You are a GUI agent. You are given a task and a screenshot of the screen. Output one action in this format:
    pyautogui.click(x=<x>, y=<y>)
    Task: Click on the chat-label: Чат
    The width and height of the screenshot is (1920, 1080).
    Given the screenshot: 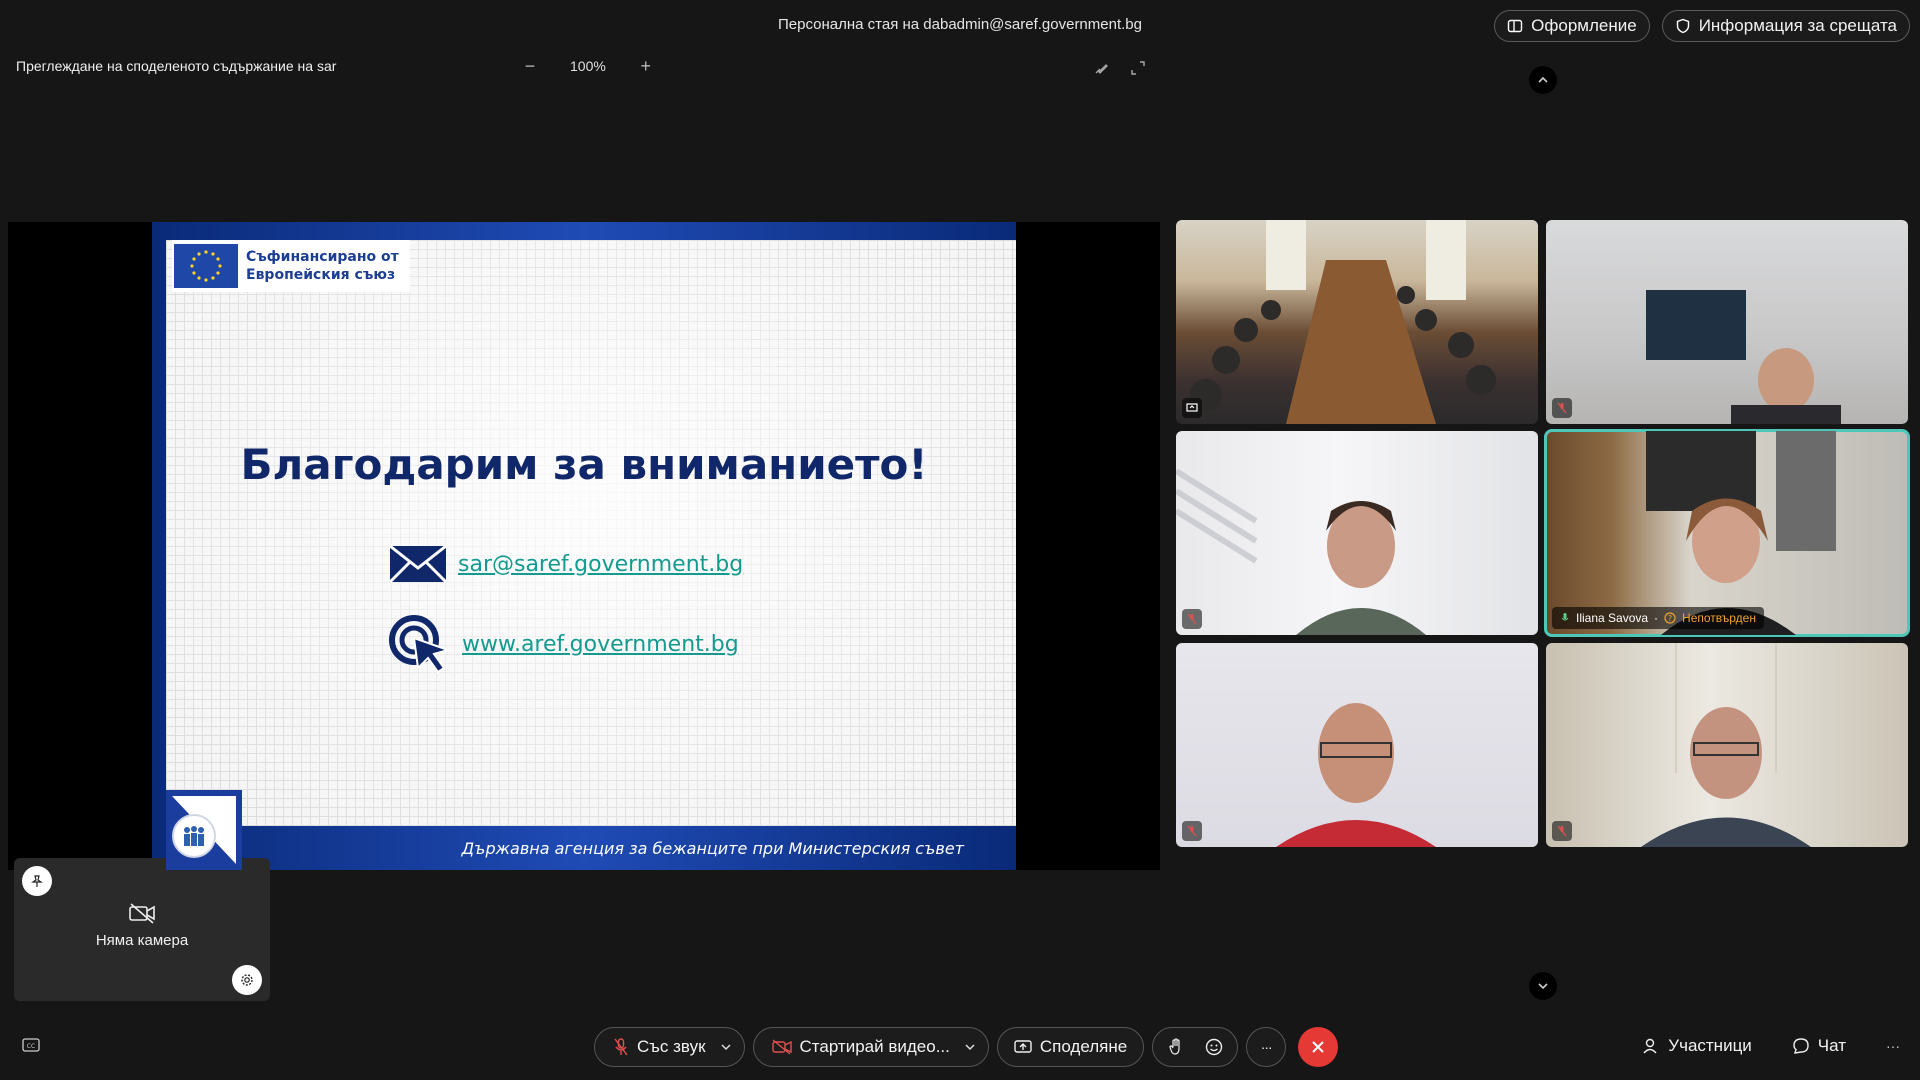 What is the action you would take?
    pyautogui.click(x=1831, y=1045)
    